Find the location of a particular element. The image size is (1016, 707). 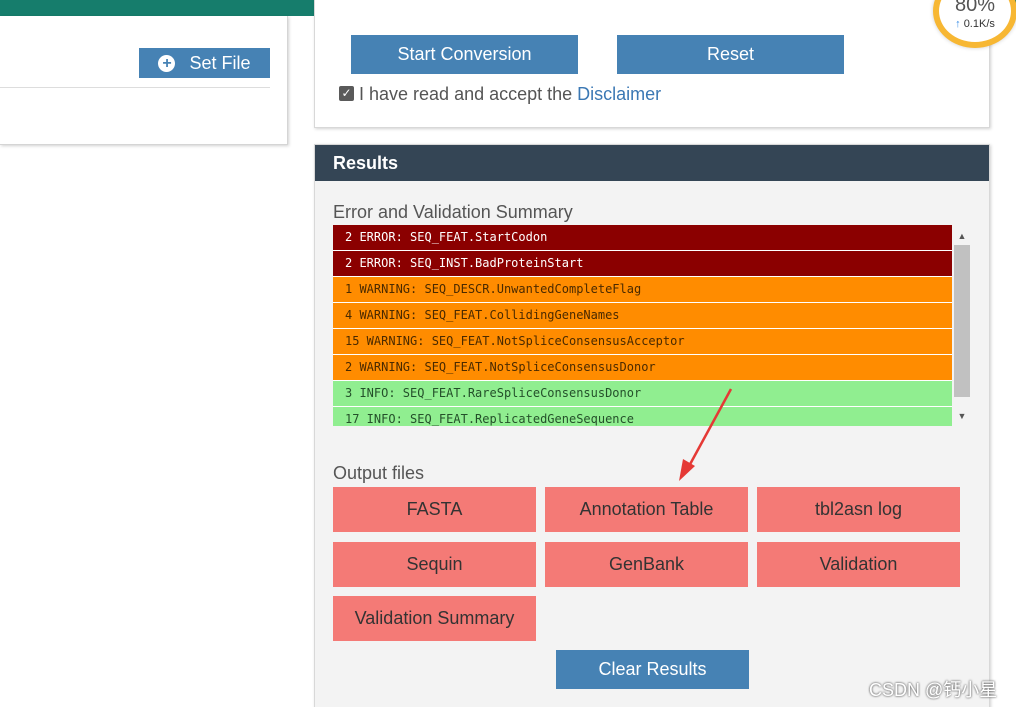

output-sequin-button: Sequin is located at coordinates (434, 564).